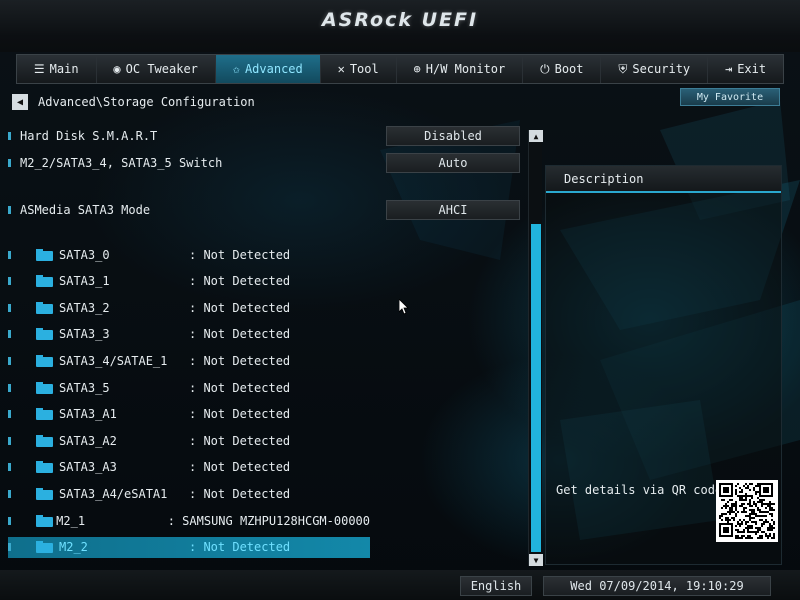 Image resolution: width=800 pixels, height=600 pixels. Describe the element at coordinates (545, 68) in the screenshot. I see `power-icon: ⏻` at that location.